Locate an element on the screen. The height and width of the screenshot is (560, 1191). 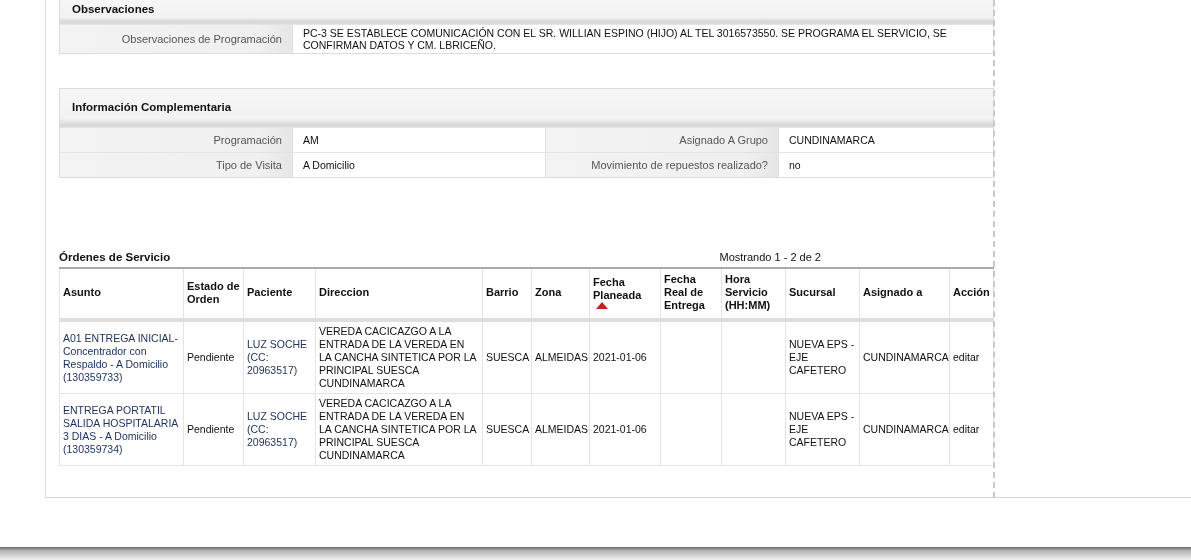
section-title: Observaciones is located at coordinates (113, 8).